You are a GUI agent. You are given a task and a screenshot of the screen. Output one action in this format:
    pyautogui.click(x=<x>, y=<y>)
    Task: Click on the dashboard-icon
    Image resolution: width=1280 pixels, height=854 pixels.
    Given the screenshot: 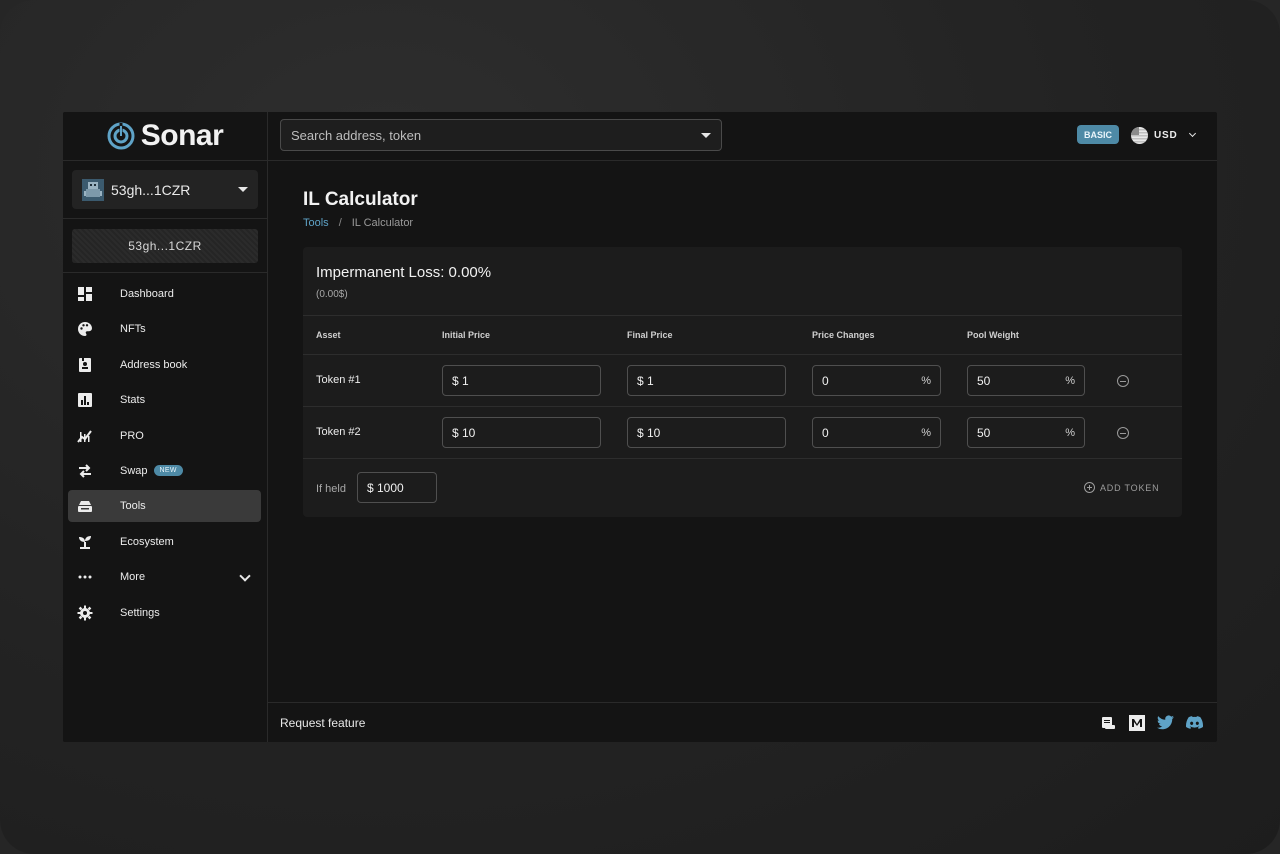 What is the action you would take?
    pyautogui.click(x=85, y=294)
    